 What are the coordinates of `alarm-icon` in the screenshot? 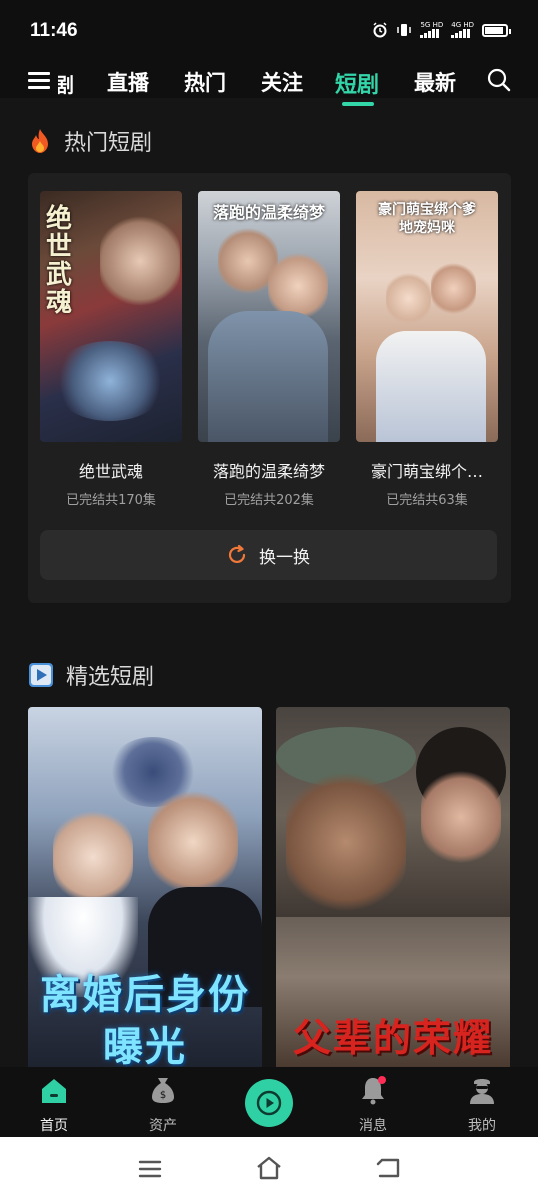 It's located at (380, 30).